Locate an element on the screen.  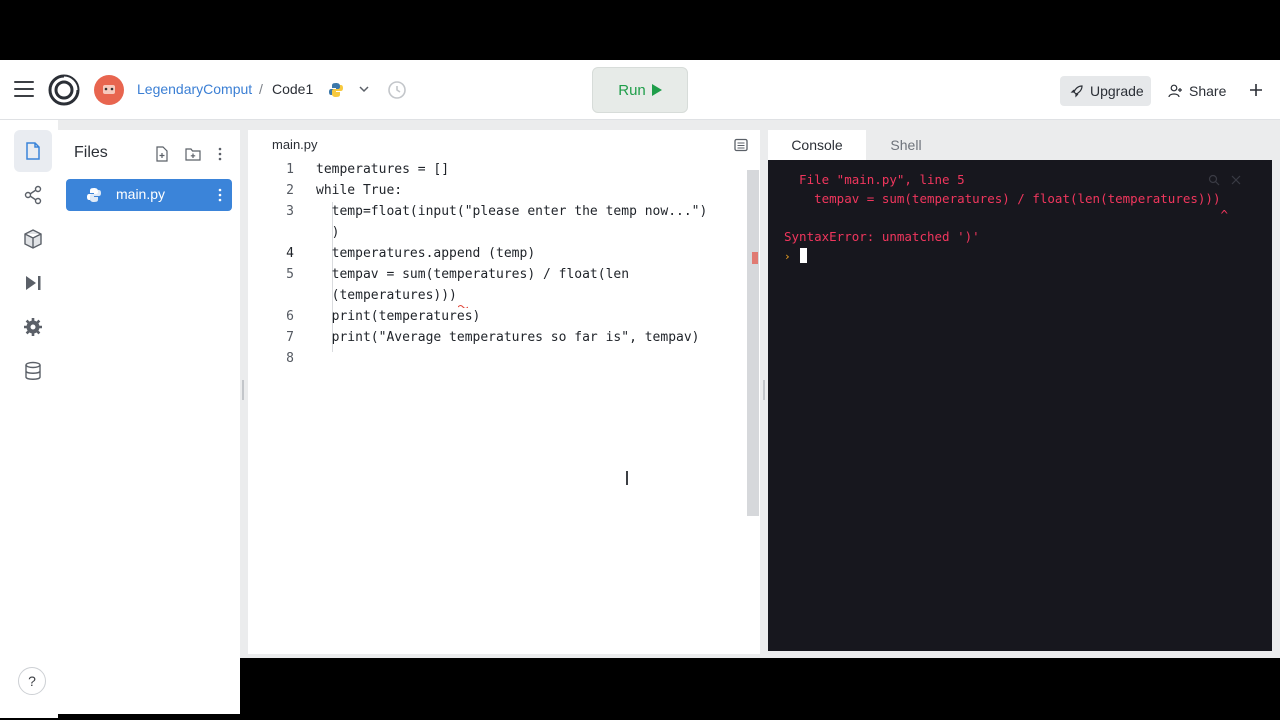
breadcrumb-user: LegendaryComput is located at coordinates (194, 89).